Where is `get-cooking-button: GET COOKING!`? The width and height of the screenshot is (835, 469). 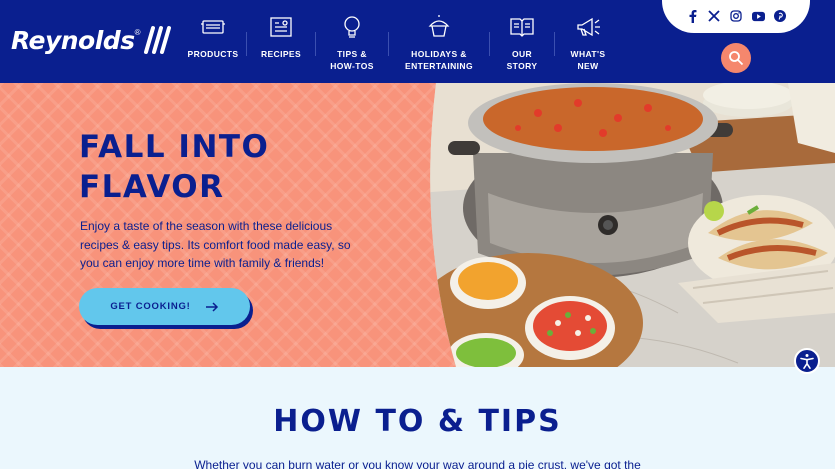
get-cooking-button: GET COOKING! is located at coordinates (164, 306).